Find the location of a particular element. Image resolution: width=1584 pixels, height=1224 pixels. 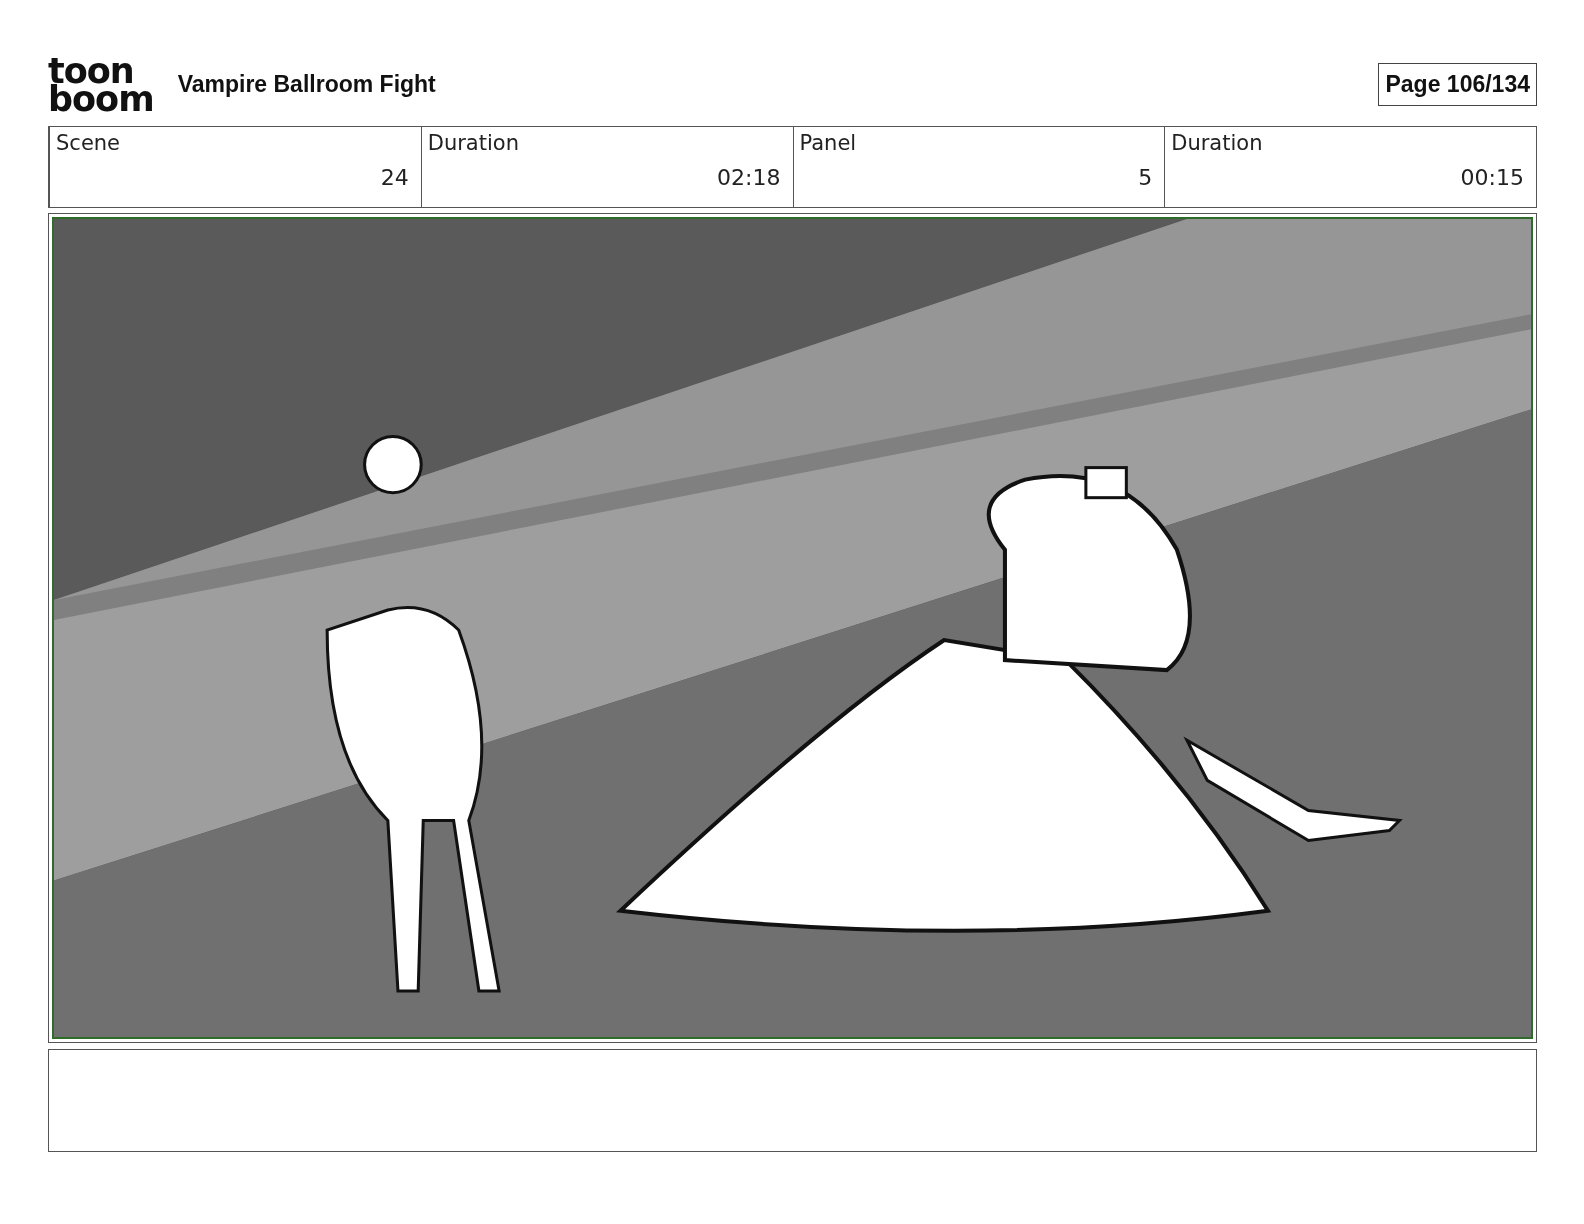

field-value: 5 is located at coordinates (1145, 177).